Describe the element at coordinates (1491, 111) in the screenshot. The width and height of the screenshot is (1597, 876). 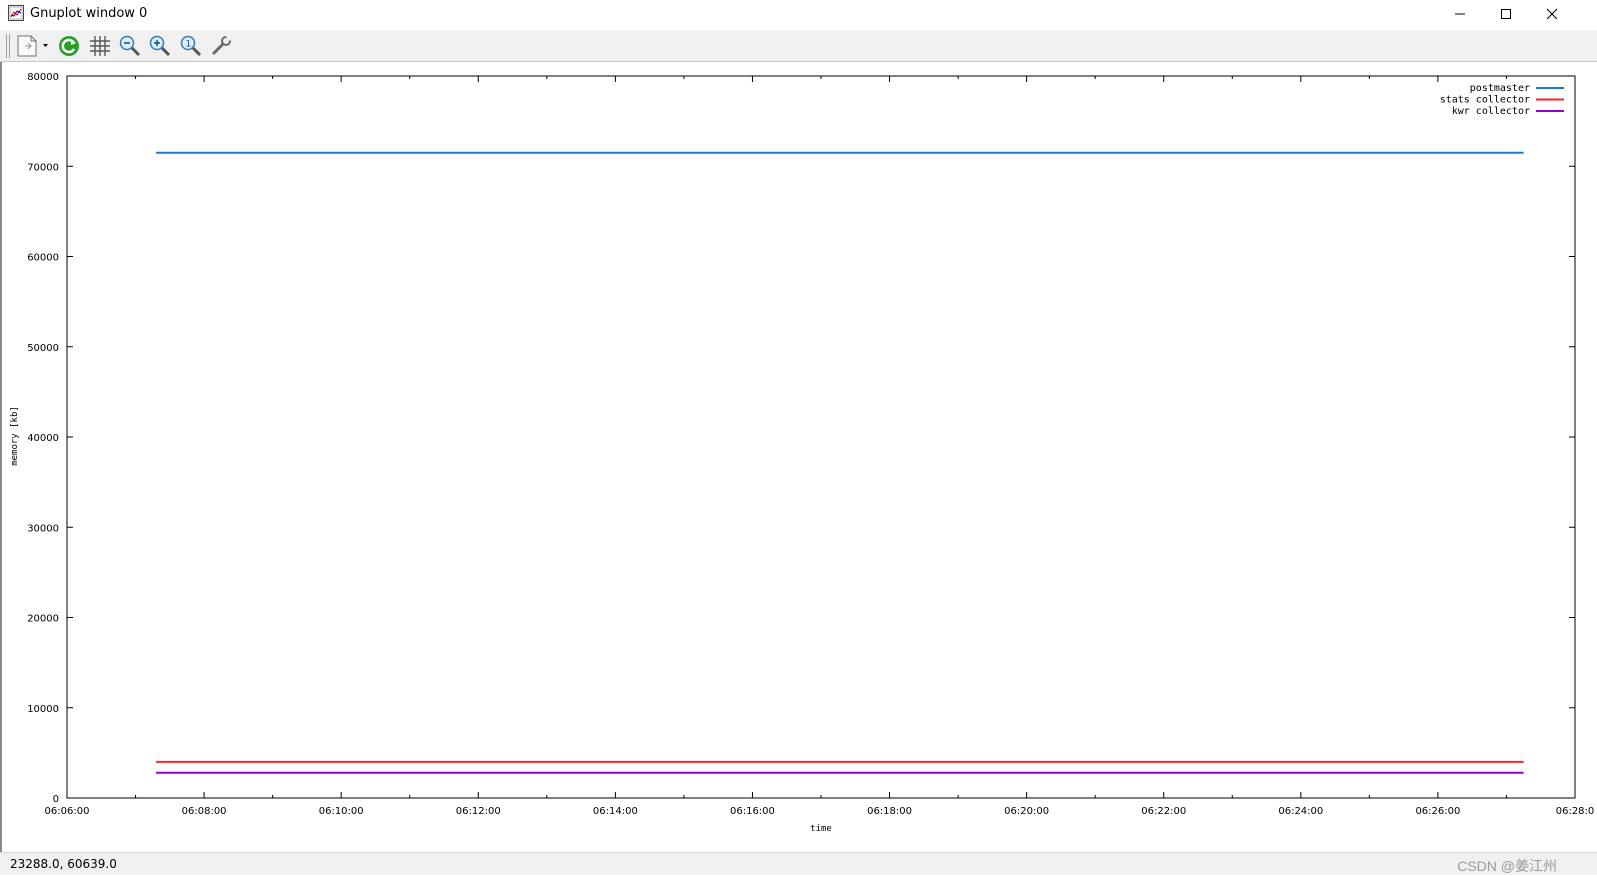
I see `legend-label: kwr collector` at that location.